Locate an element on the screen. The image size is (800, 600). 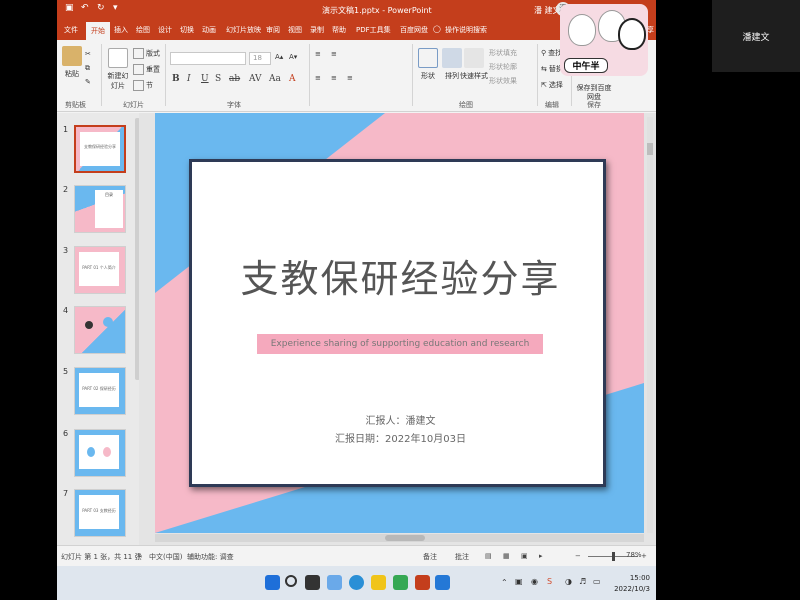
slide-thumbnail: PART 03 支教经历 is located at coordinates (100, 513).